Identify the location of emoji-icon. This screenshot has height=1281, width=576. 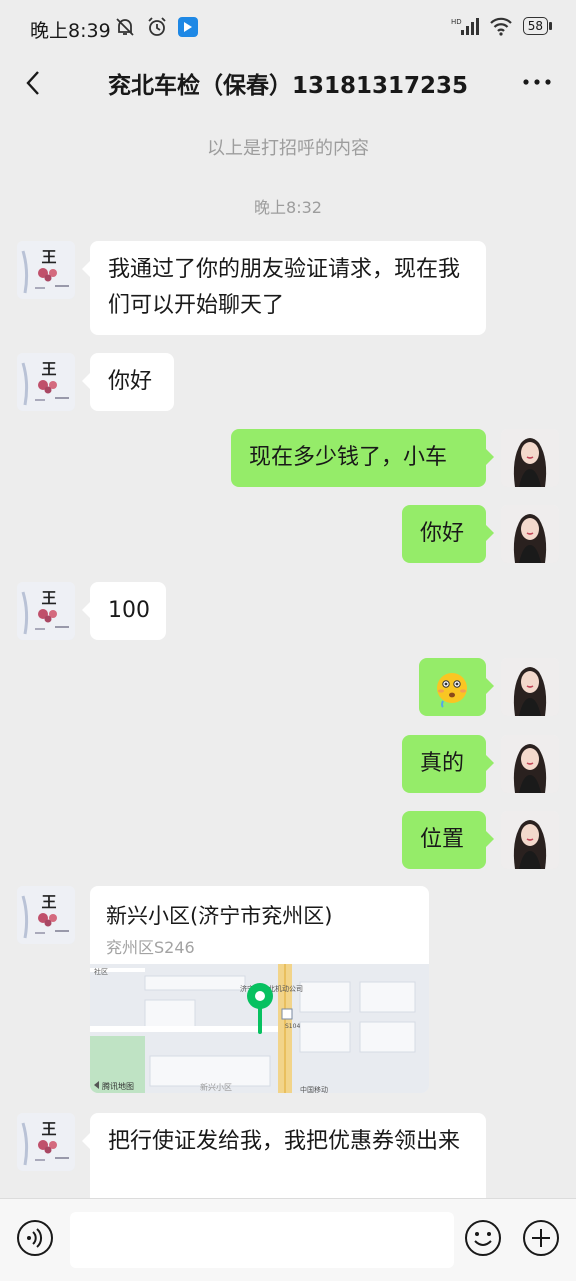
(483, 1238).